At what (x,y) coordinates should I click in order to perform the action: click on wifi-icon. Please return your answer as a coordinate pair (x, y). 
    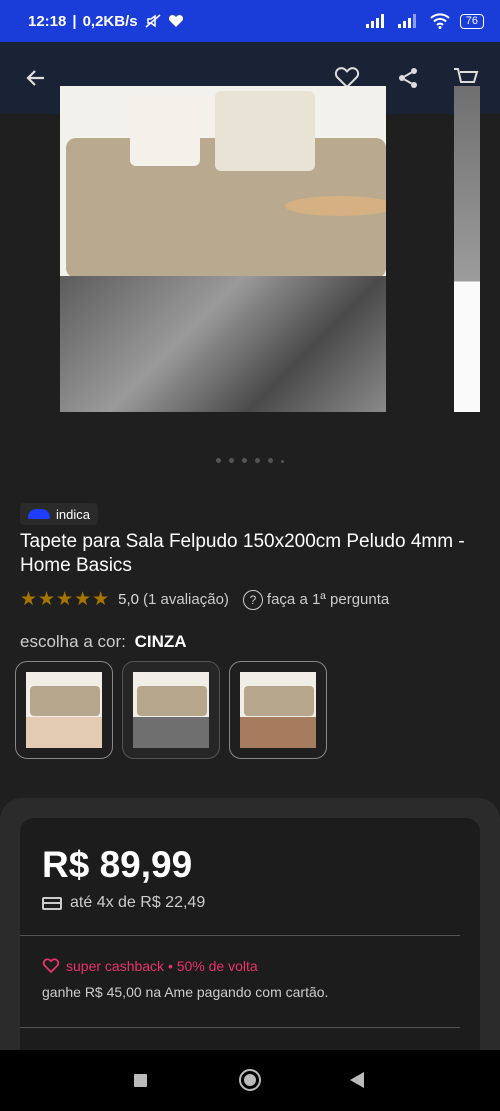
    Looking at the image, I should click on (440, 21).